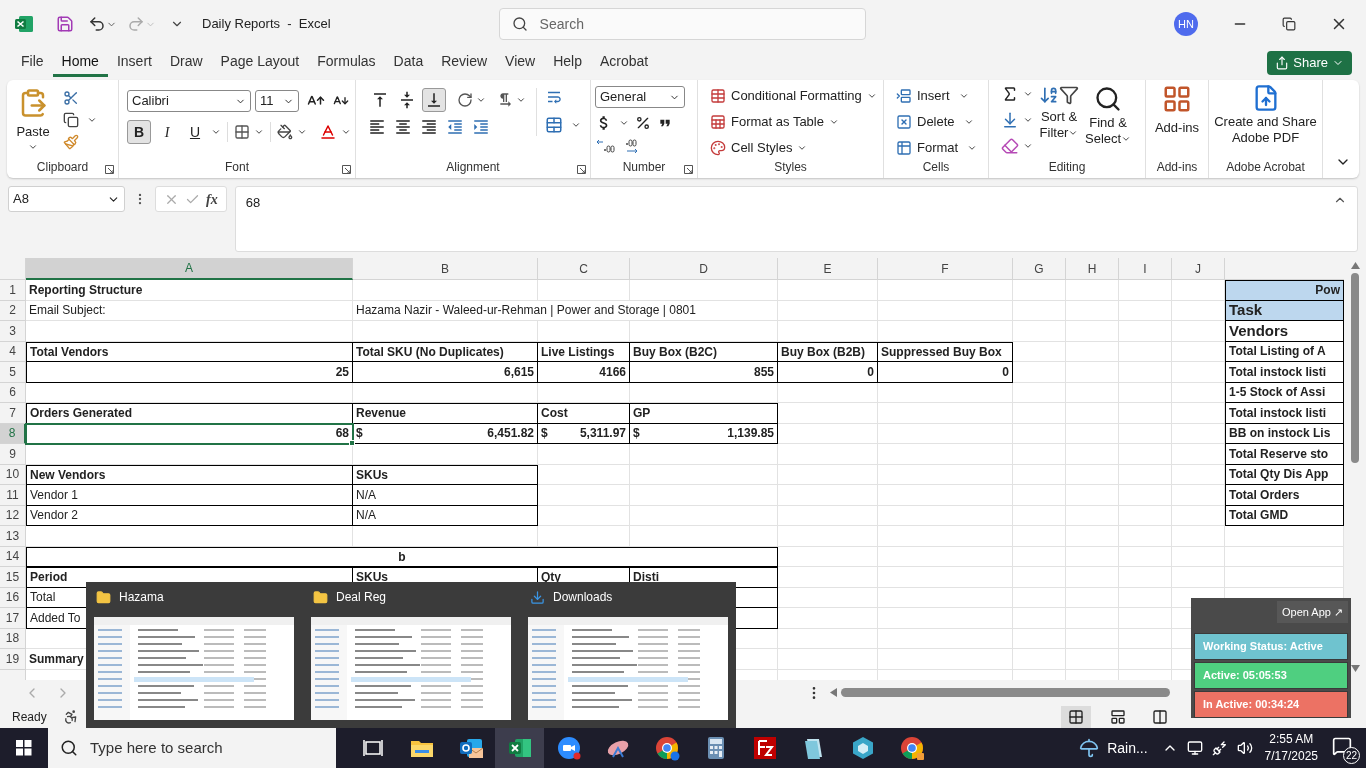 Image resolution: width=1366 pixels, height=768 pixels. Describe the element at coordinates (445, 433) in the screenshot. I see `table-cell: $ 6,451.82` at that location.